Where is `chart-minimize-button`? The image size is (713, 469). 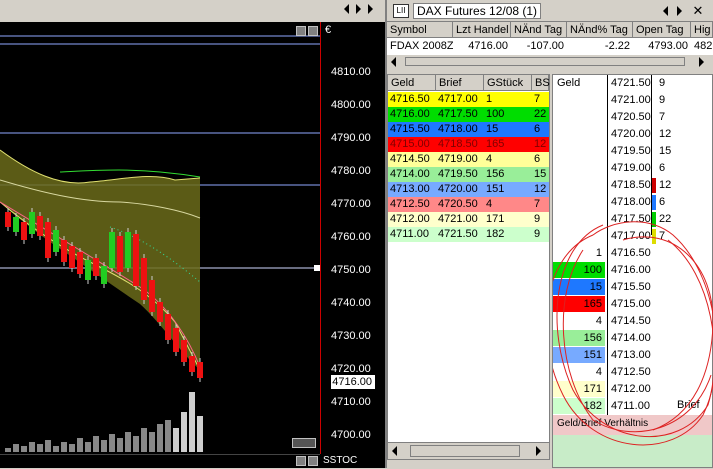 chart-minimize-button is located at coordinates (301, 31).